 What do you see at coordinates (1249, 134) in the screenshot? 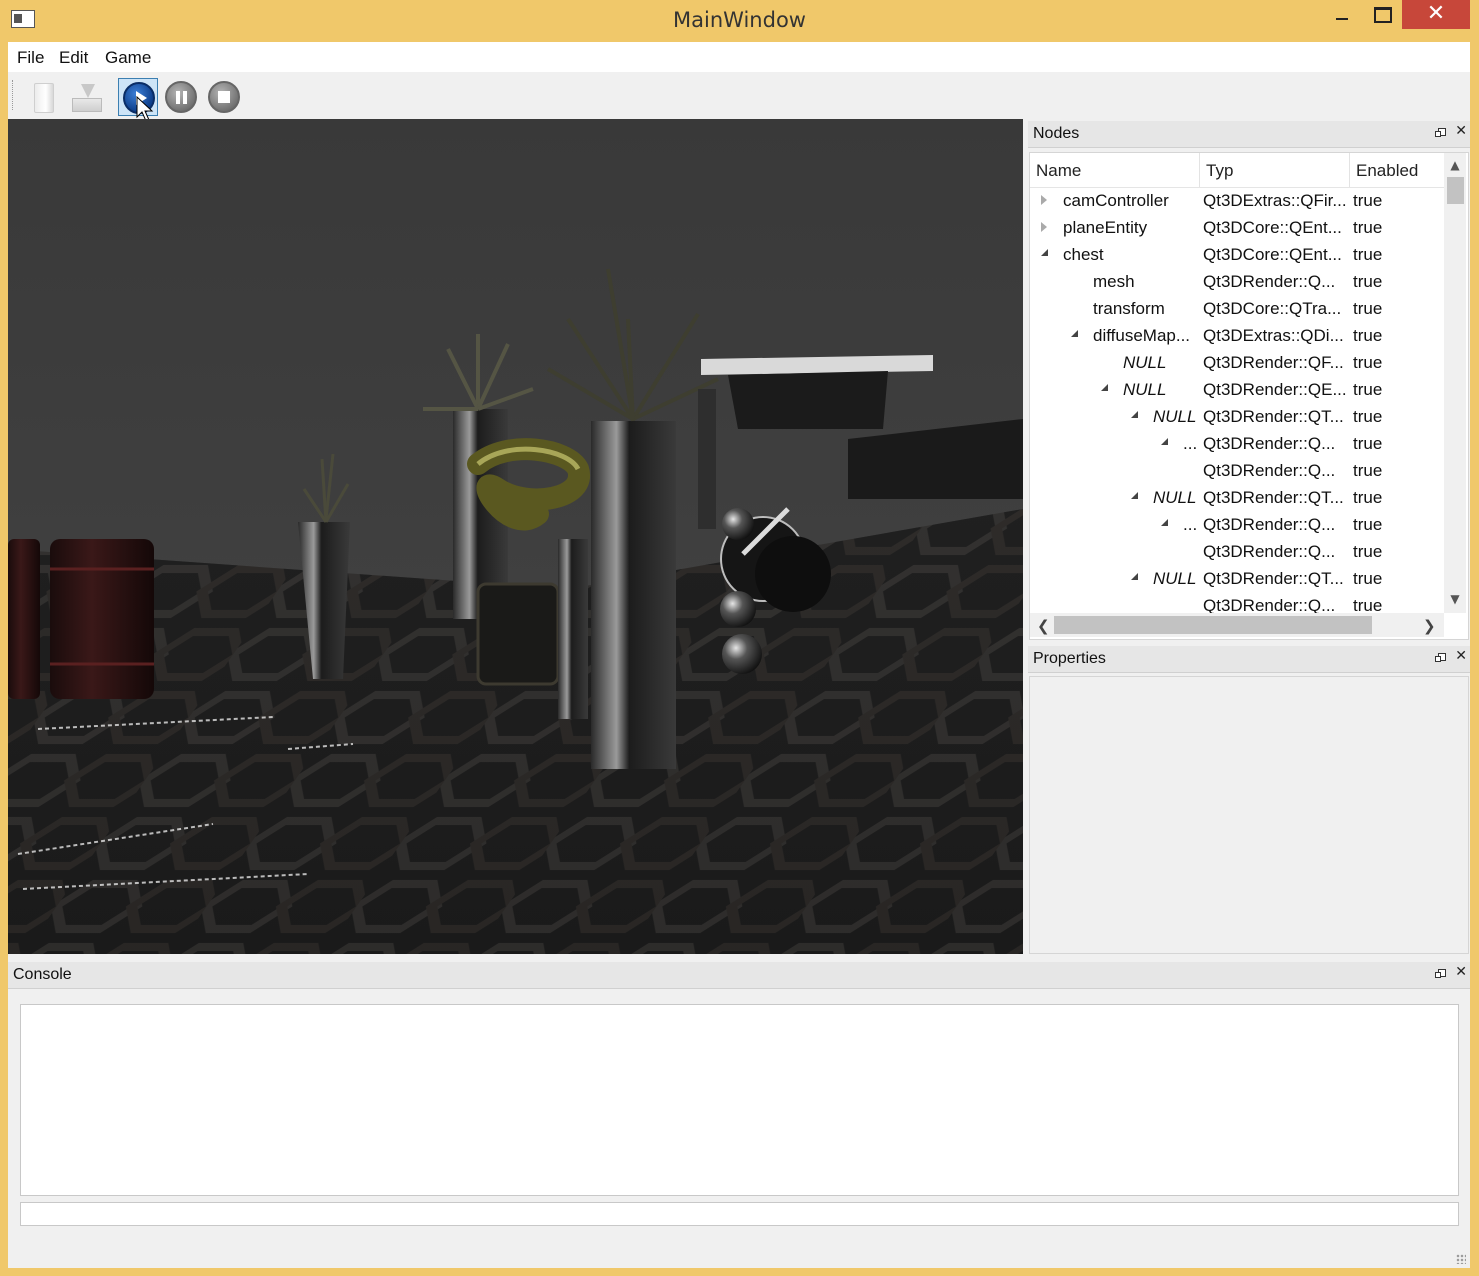
I see `nodes-dock-titlebar: Nodes ✕` at bounding box center [1249, 134].